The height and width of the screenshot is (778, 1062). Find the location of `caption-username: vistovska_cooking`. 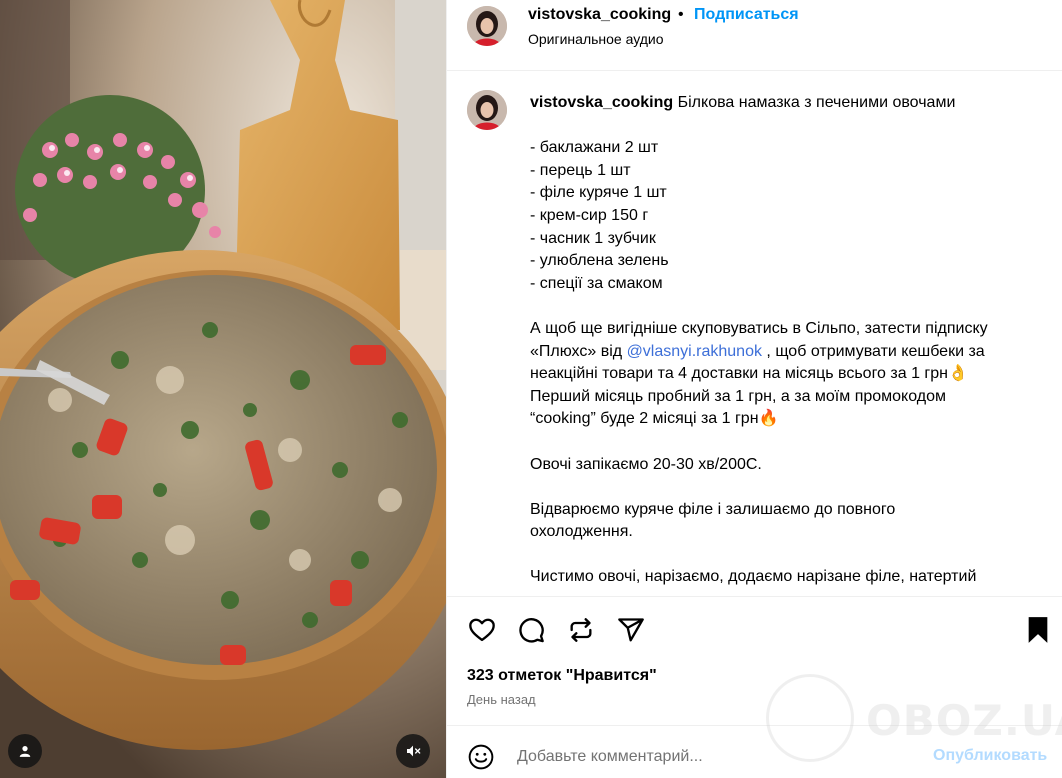

caption-username: vistovska_cooking is located at coordinates (601, 102).